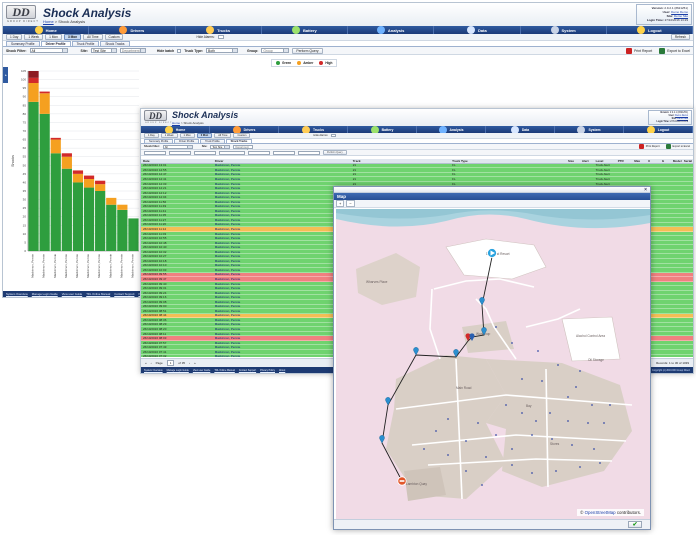 This screenshot has height=535, width=696. Describe the element at coordinates (639, 50) in the screenshot. I see `print-report-button: Print Report` at that location.